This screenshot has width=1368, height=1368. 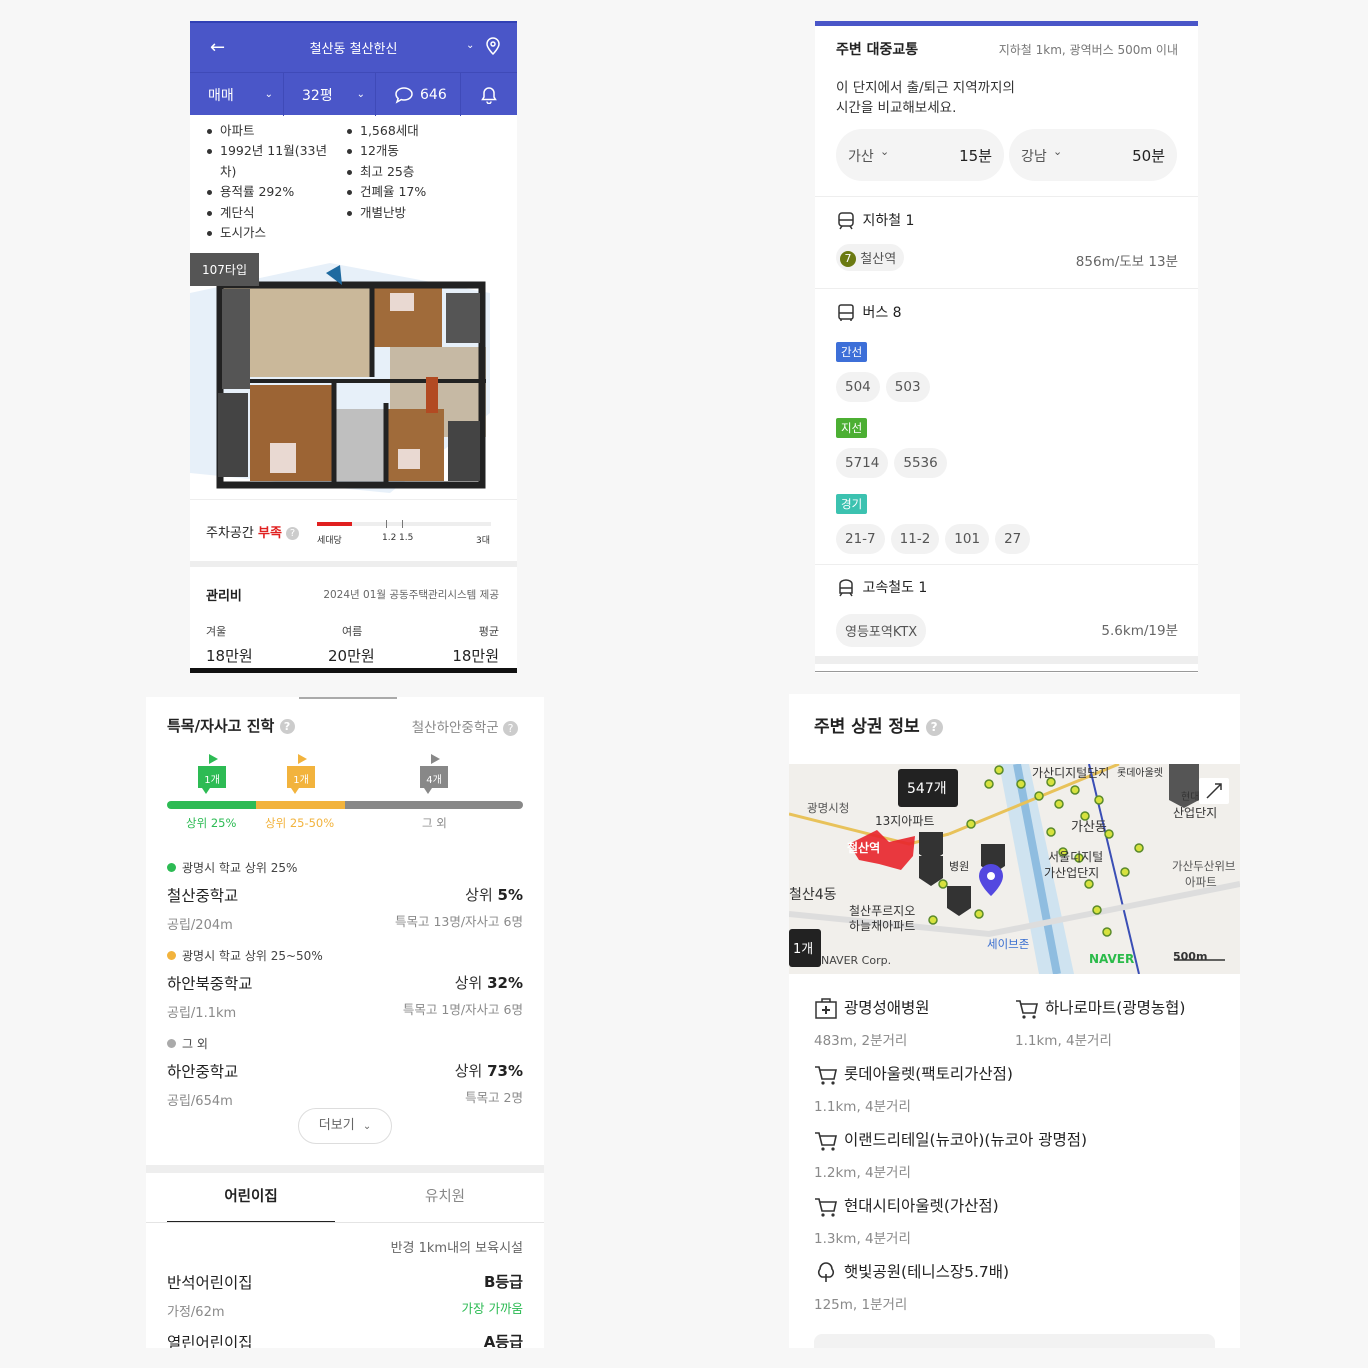 I want to click on size-select: 32평 ⌄, so click(x=330, y=94).